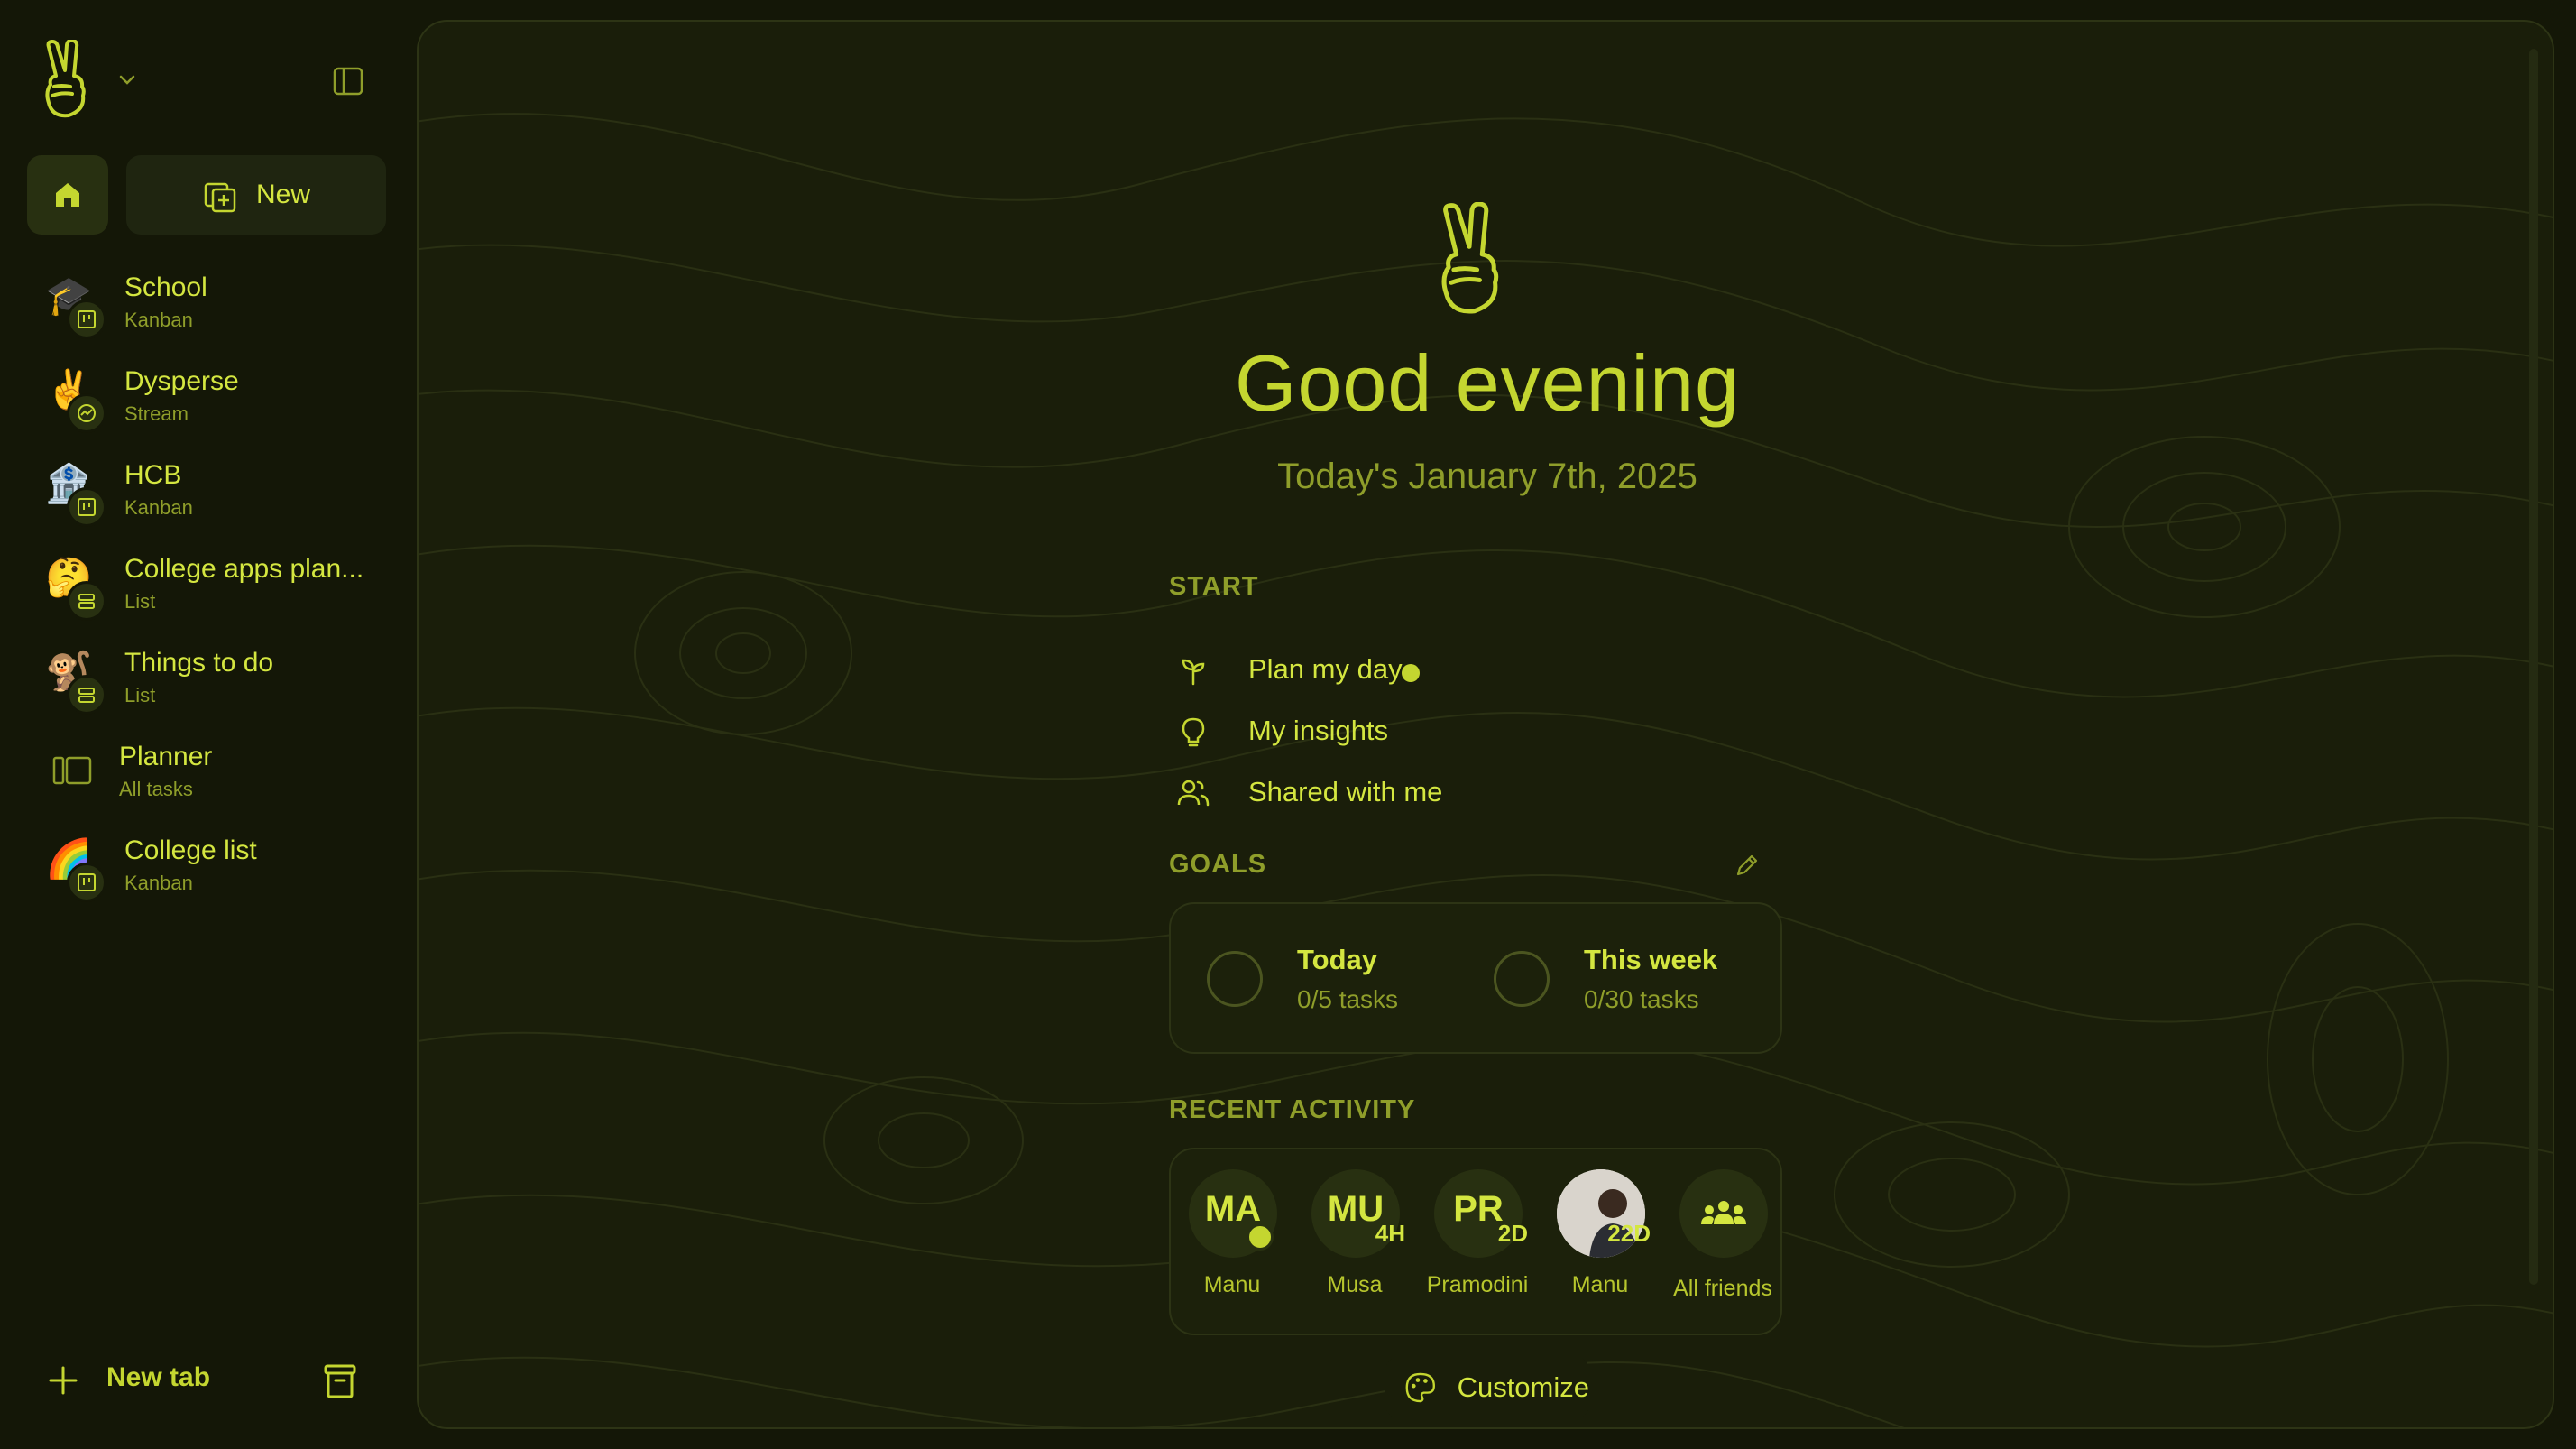 The width and height of the screenshot is (2576, 1449). I want to click on goals-heading: GOALS, so click(1218, 865).